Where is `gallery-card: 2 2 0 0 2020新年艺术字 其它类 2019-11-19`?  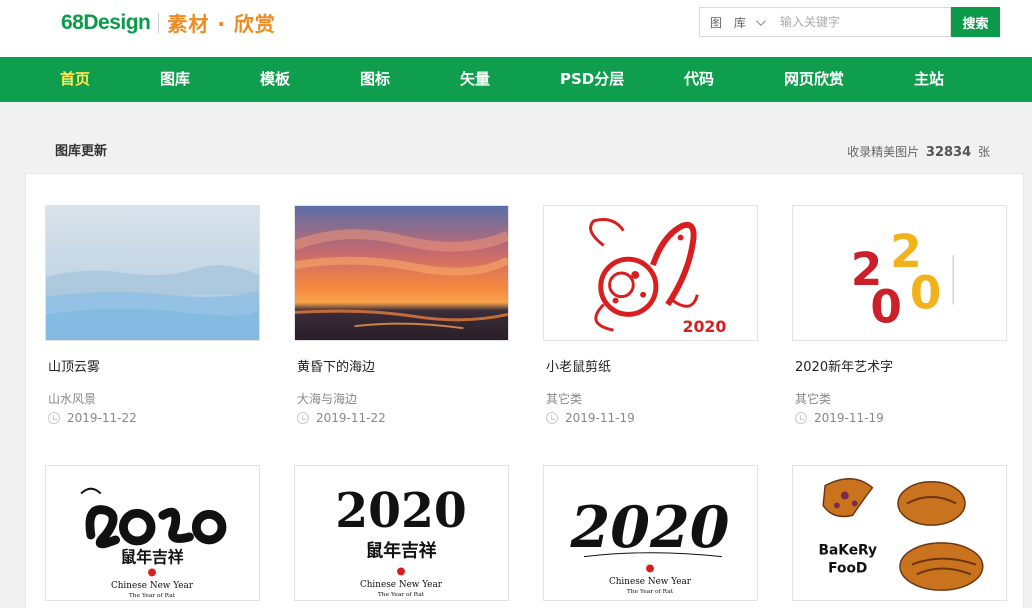 gallery-card: 2 2 0 0 2020新年艺术字 其它类 2019-11-19 is located at coordinates (899, 315).